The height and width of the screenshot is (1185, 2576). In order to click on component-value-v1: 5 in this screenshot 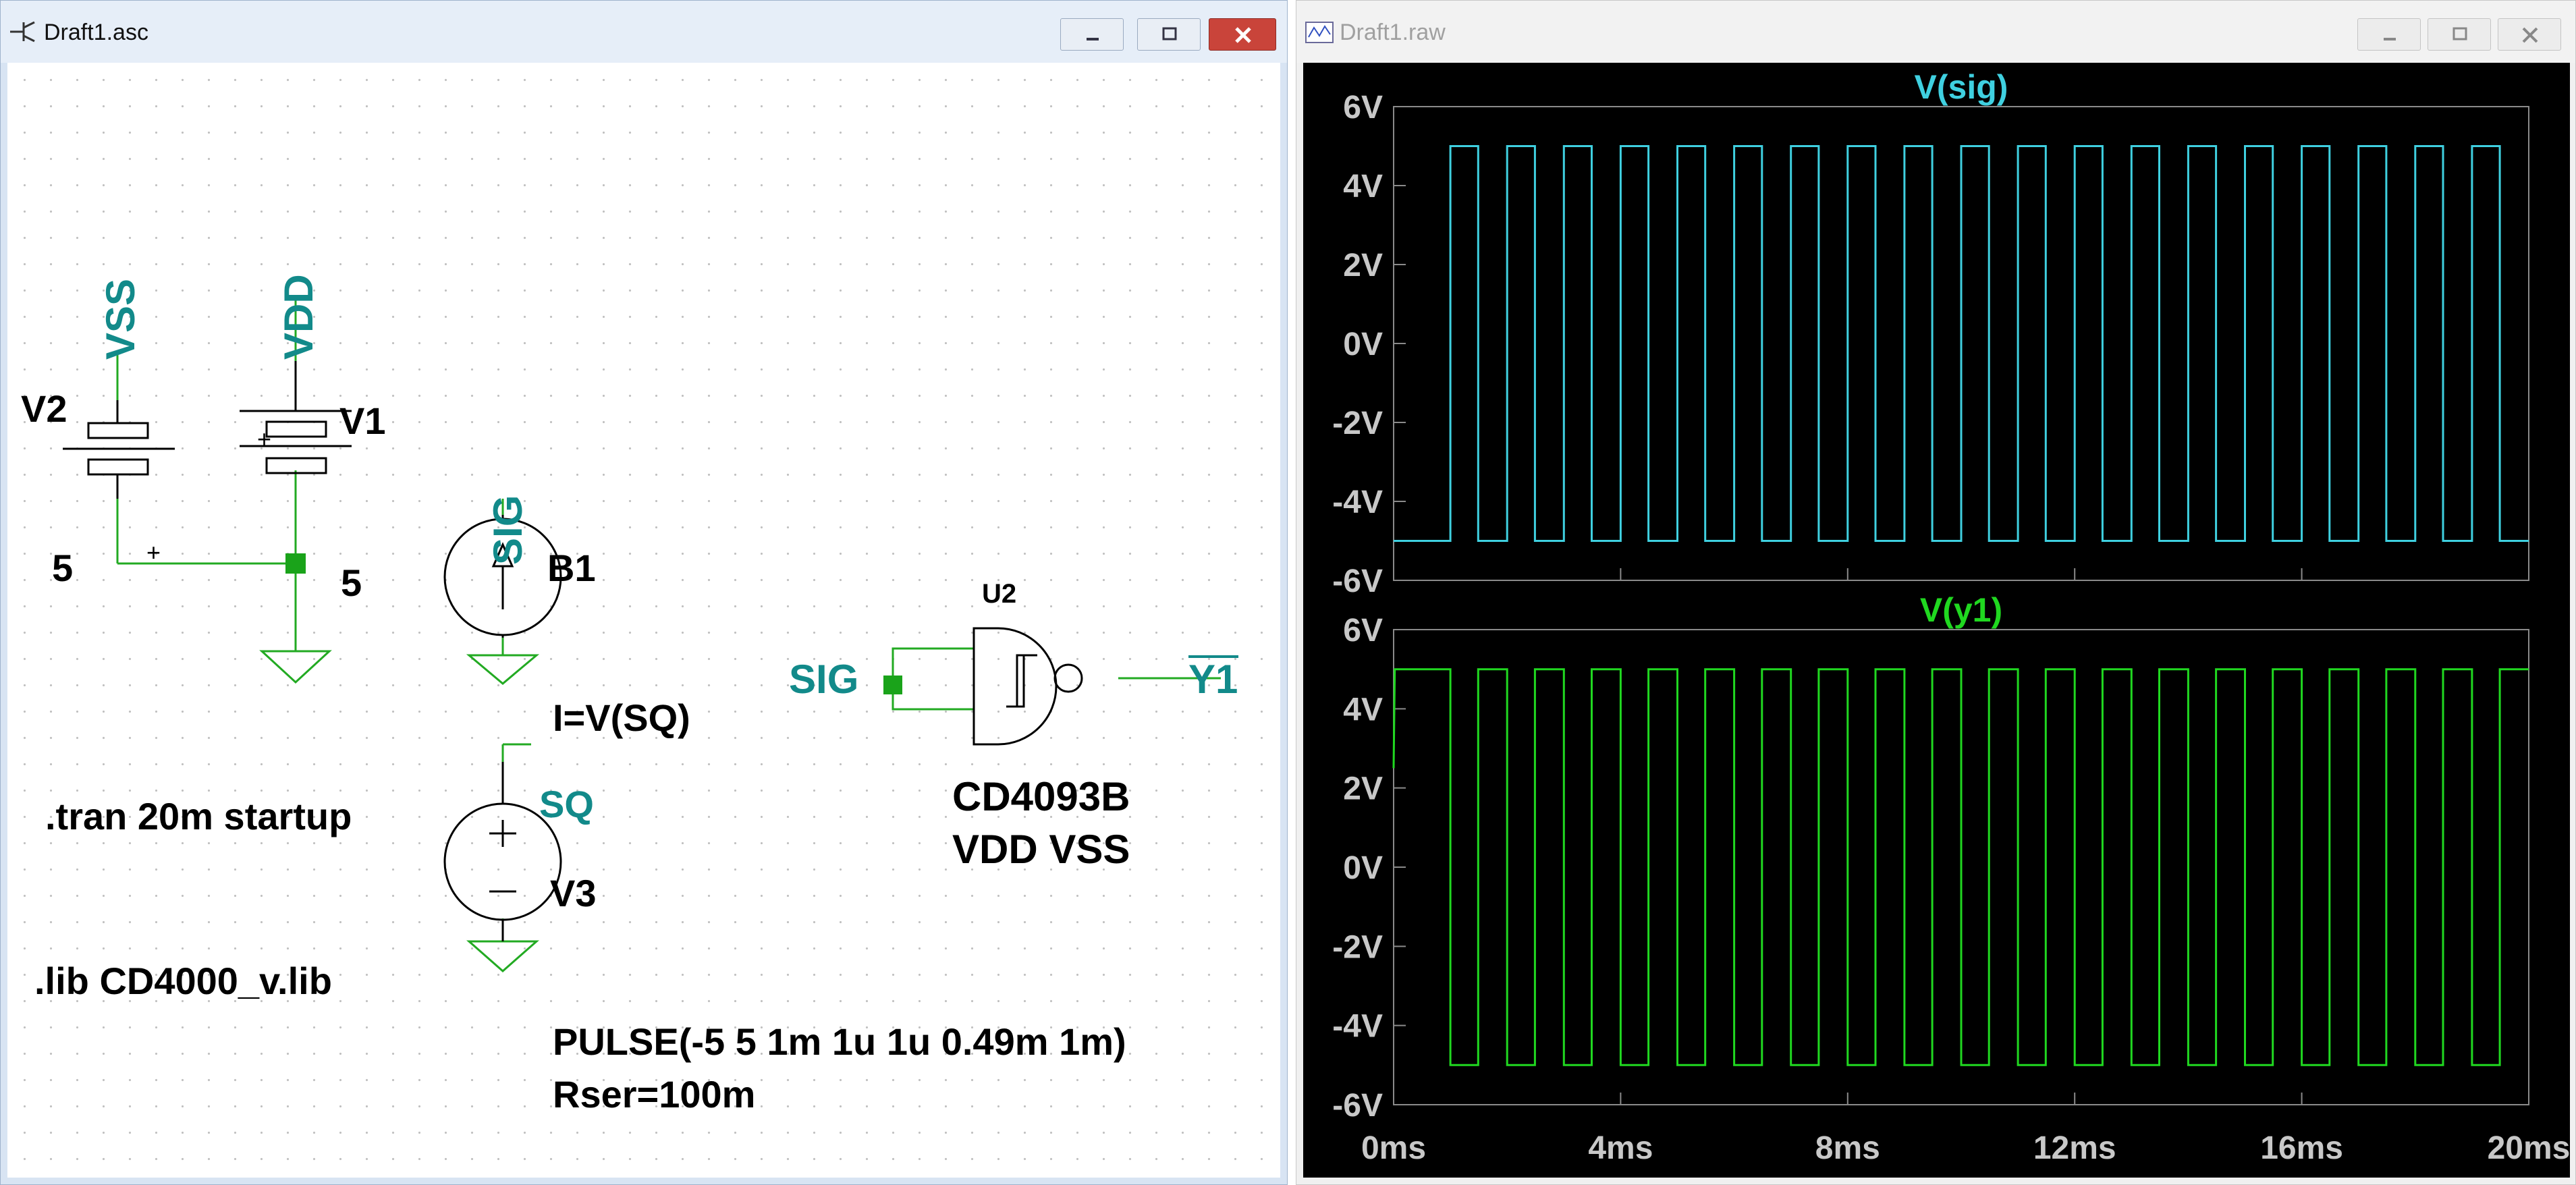, I will do `click(351, 582)`.